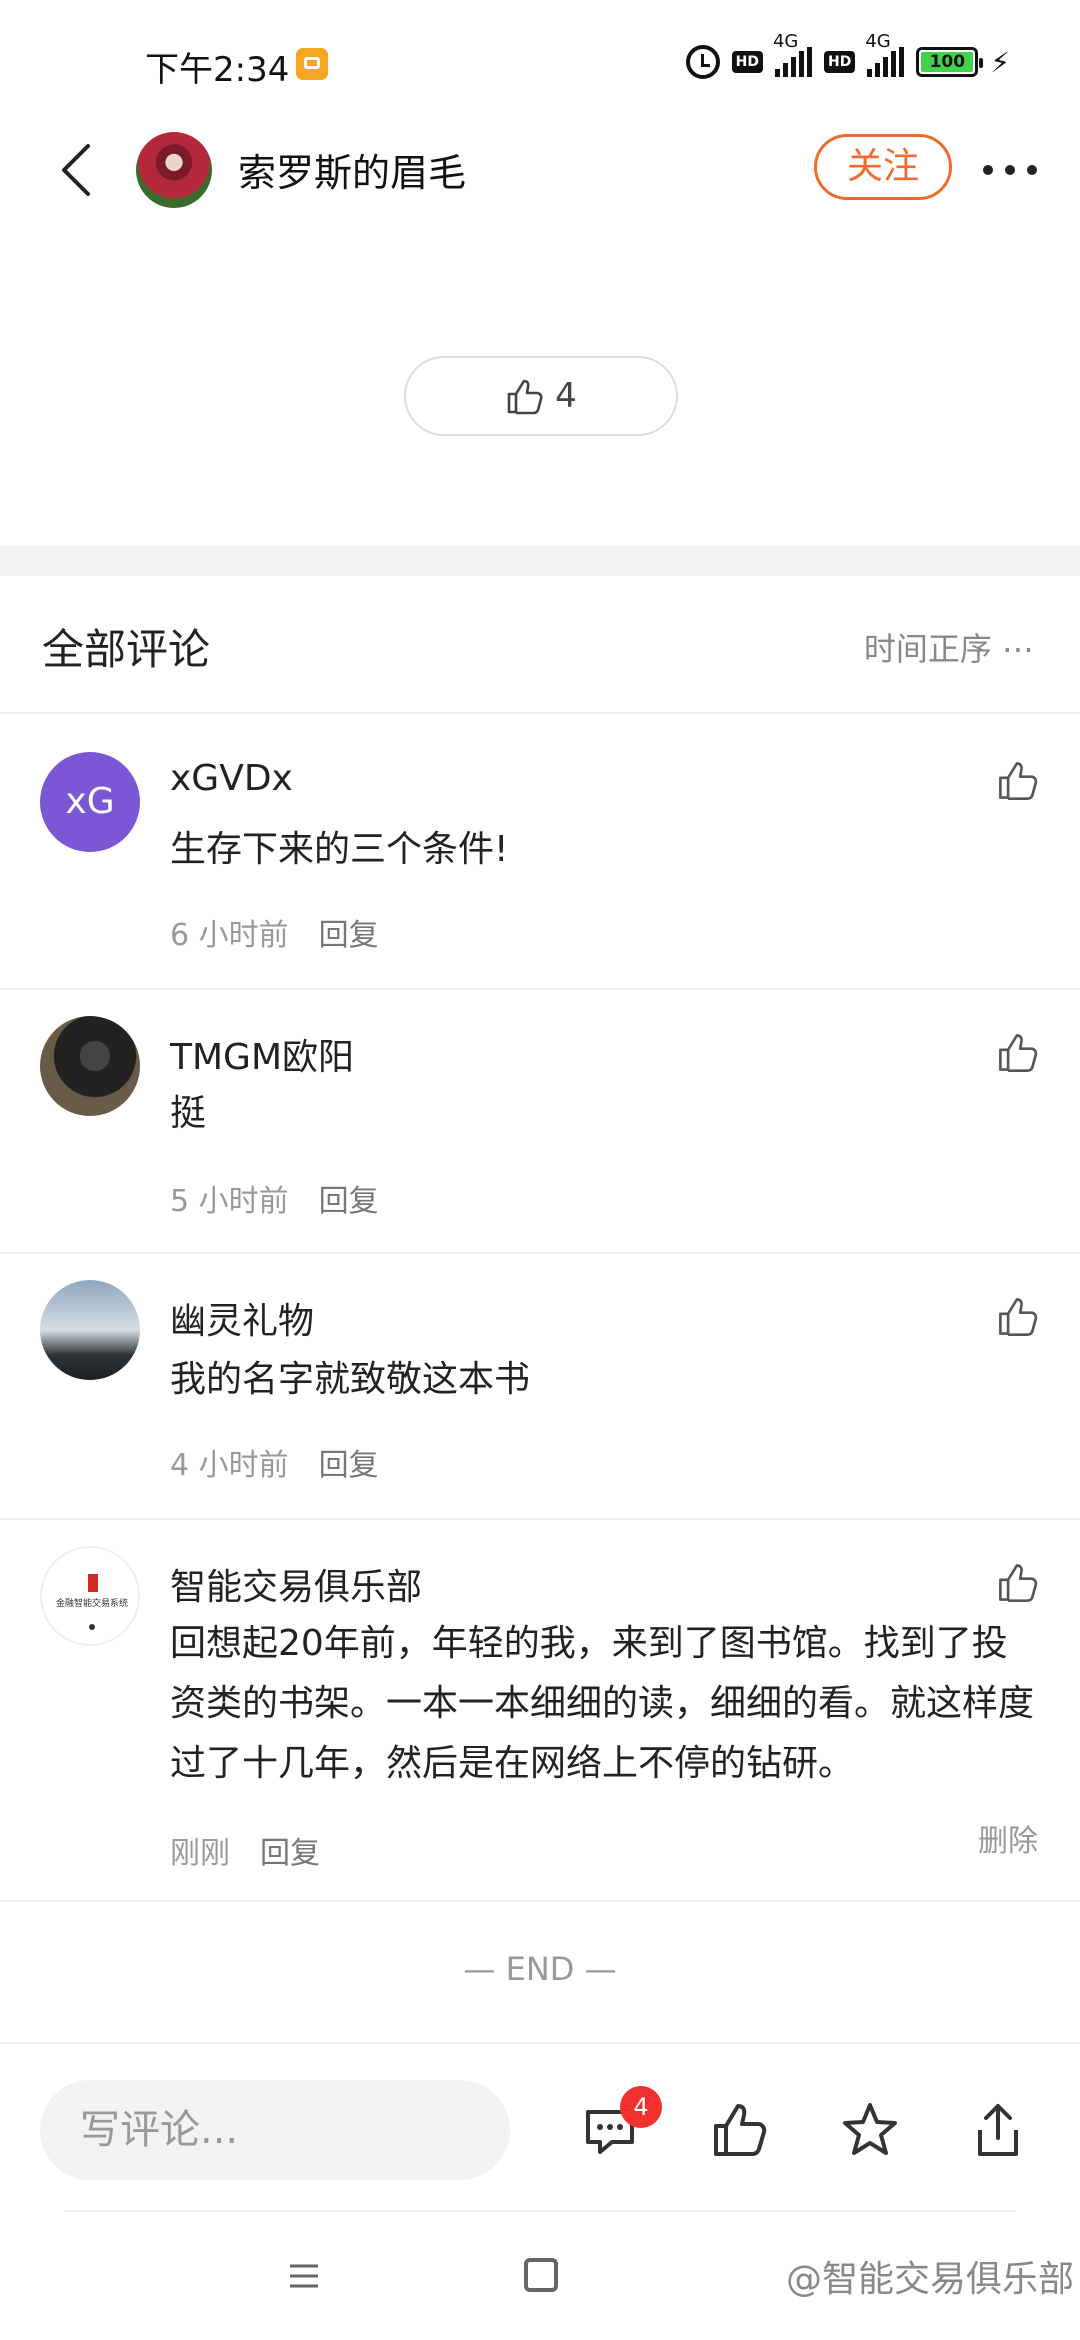 The height and width of the screenshot is (2340, 1080). What do you see at coordinates (217, 70) in the screenshot?
I see `status-time: 下午2:34` at bounding box center [217, 70].